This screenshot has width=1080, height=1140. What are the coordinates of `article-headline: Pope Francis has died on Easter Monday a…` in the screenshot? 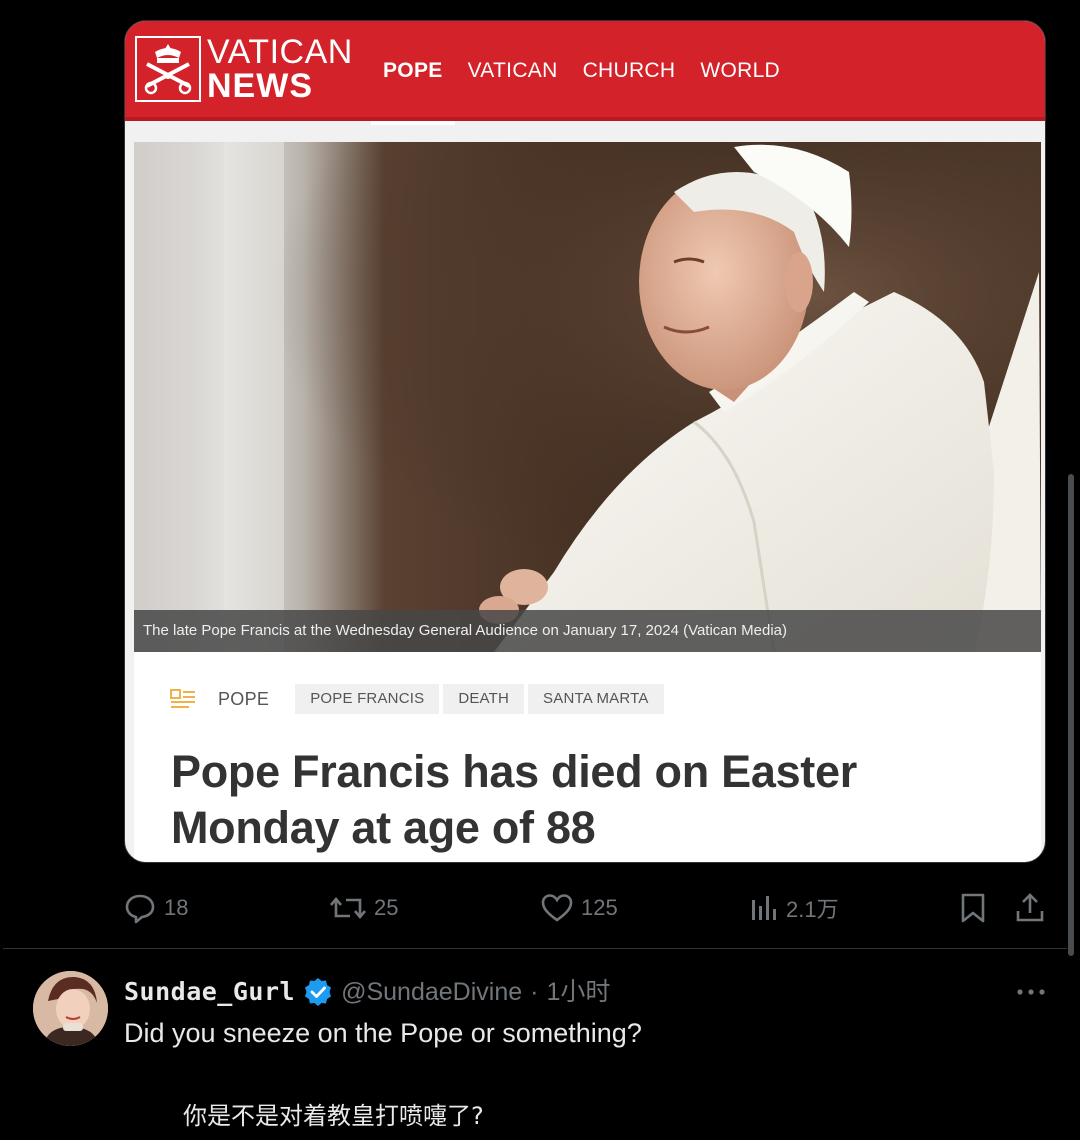 It's located at (514, 799).